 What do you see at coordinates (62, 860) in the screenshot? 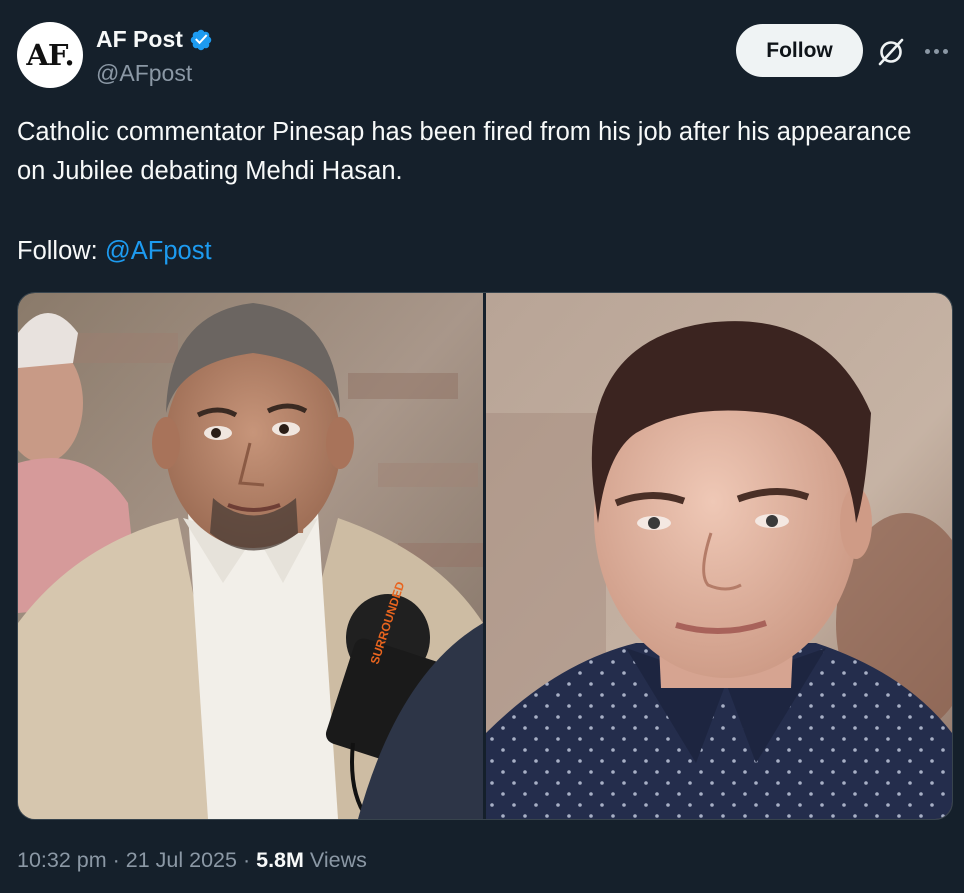
I see `tweet-time: 10:32 pm` at bounding box center [62, 860].